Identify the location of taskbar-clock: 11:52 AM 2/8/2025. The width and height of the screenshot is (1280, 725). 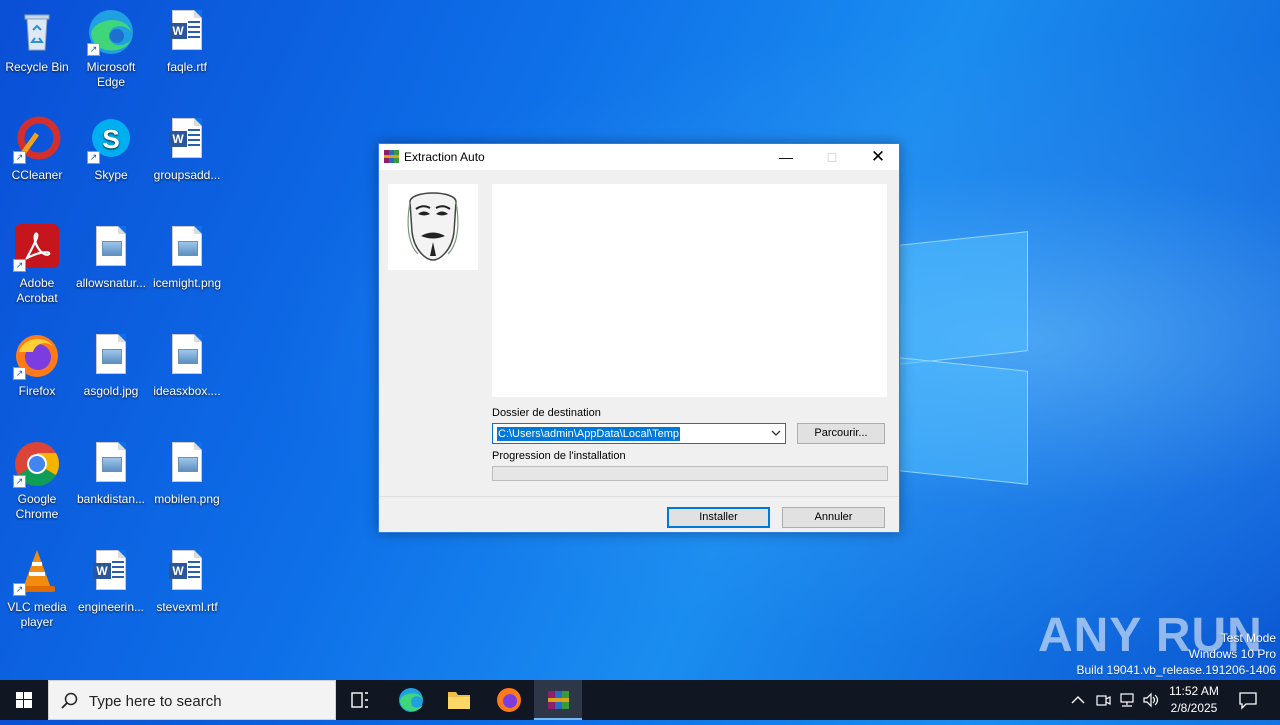
(1194, 700).